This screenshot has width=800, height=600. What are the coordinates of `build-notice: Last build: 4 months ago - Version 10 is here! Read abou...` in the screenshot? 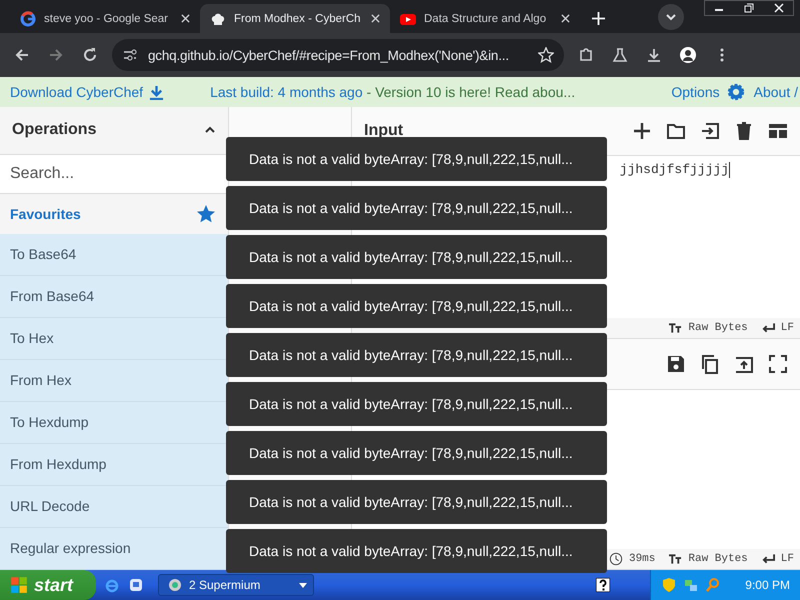 It's located at (393, 92).